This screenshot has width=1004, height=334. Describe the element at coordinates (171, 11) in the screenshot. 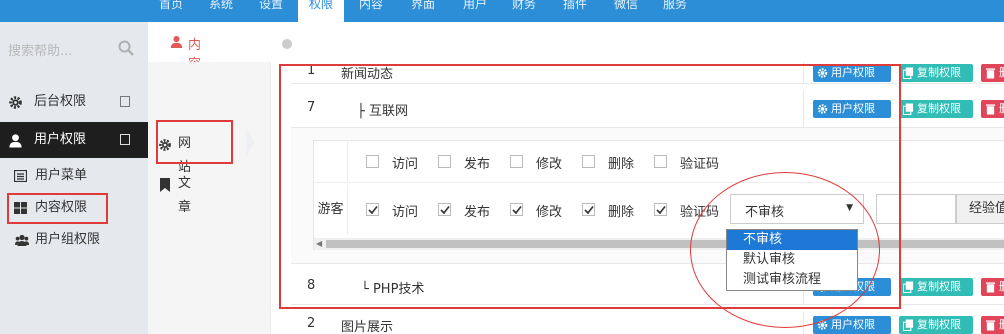

I see `nav-home: 首页` at that location.